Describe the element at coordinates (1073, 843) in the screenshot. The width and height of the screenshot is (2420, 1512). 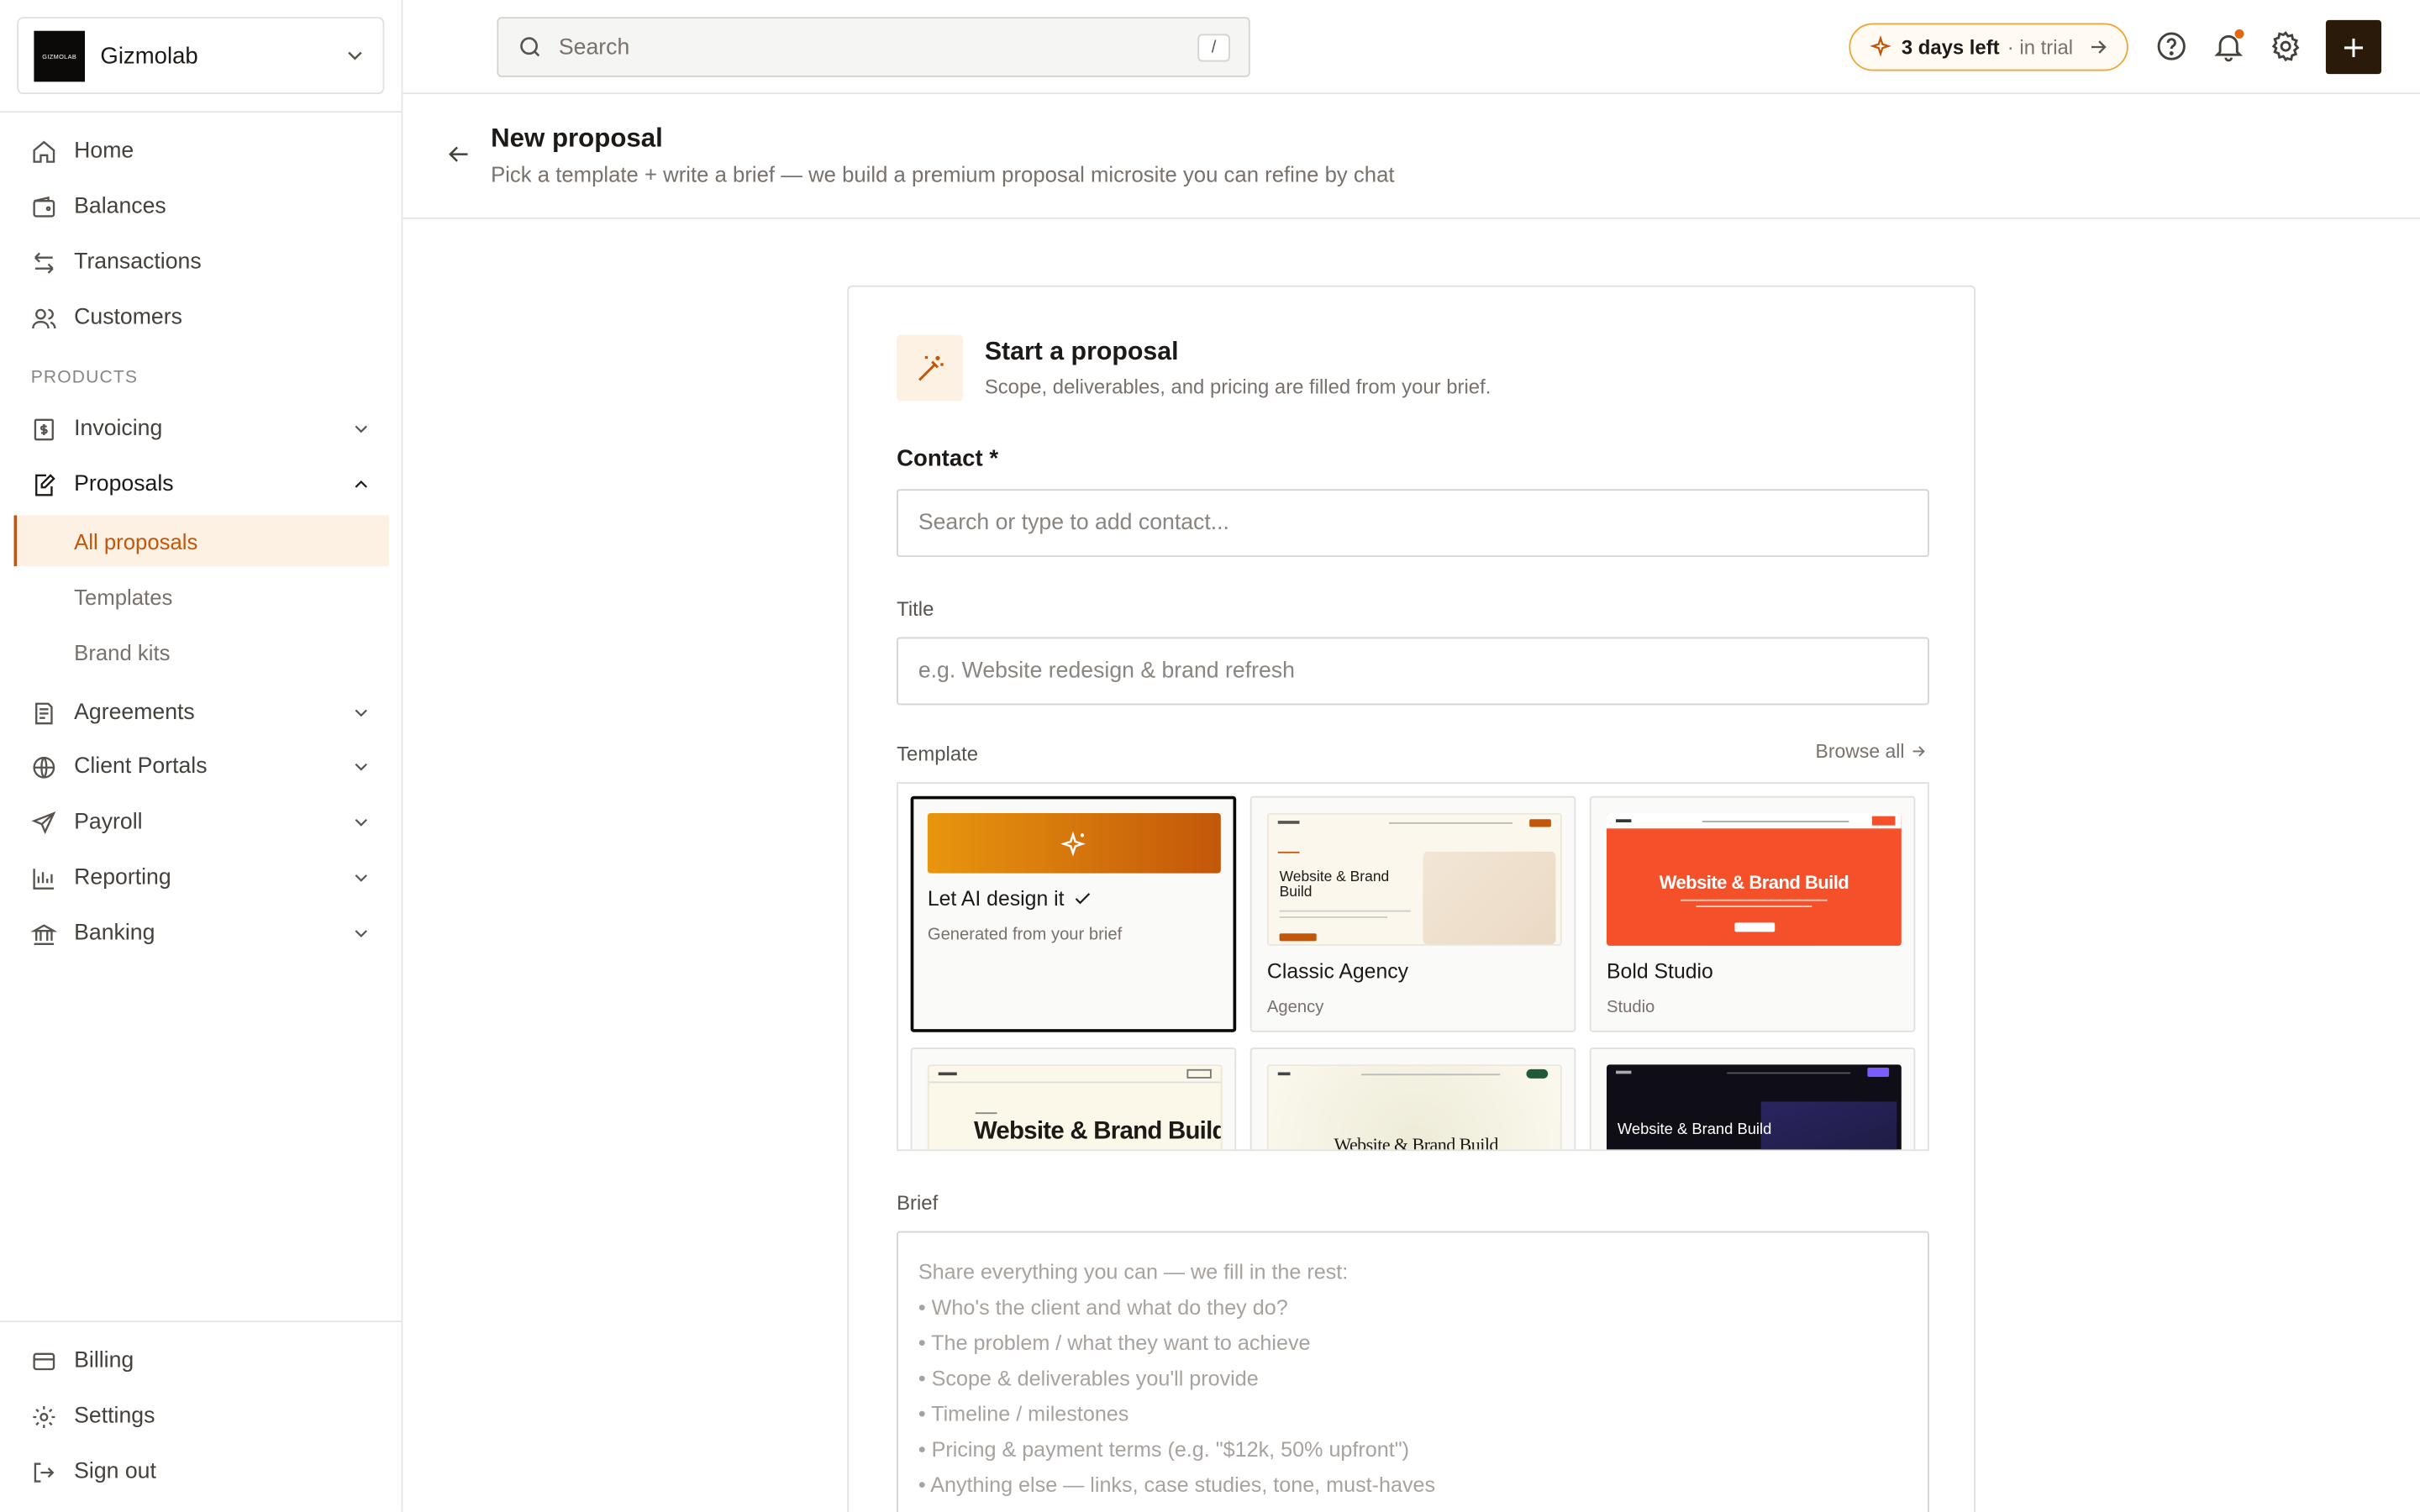
I see `sparkle-icon` at that location.